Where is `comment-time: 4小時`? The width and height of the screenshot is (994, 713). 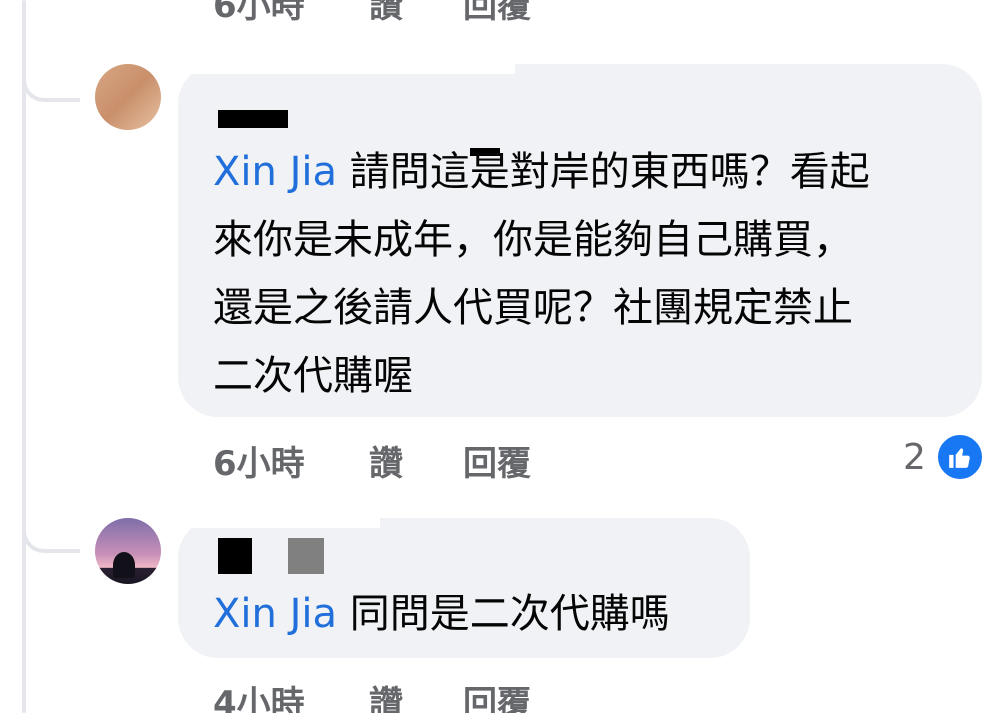
comment-time: 4小時 is located at coordinates (291, 694).